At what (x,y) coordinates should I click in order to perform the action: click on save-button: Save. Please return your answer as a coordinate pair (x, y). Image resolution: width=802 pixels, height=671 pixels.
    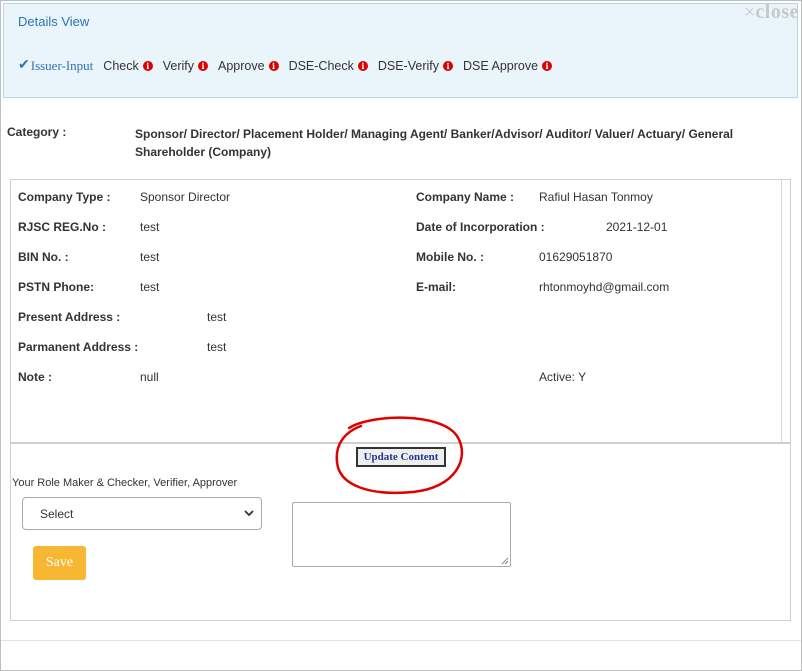
    Looking at the image, I should click on (59, 563).